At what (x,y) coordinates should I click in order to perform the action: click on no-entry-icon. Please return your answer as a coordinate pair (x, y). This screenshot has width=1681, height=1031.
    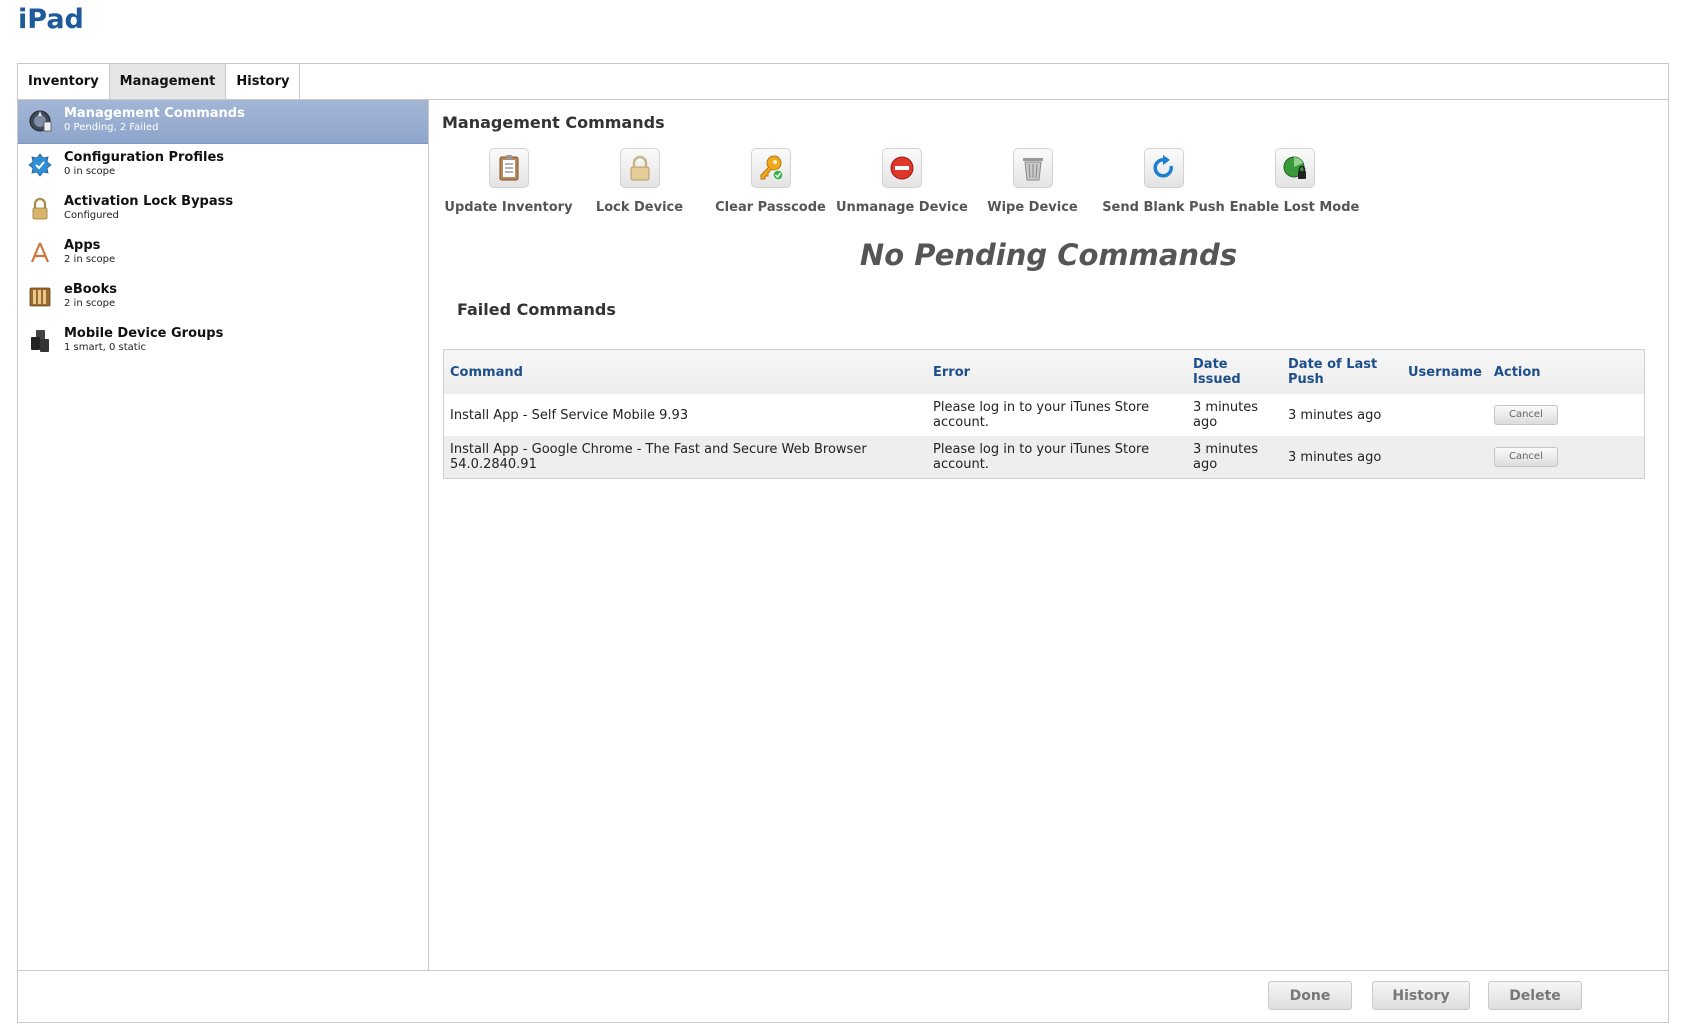
    Looking at the image, I should click on (901, 168).